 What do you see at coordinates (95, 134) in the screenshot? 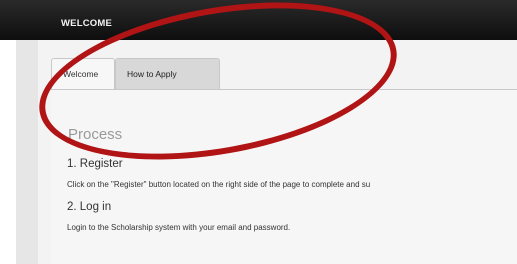
I see `section-title: Process` at bounding box center [95, 134].